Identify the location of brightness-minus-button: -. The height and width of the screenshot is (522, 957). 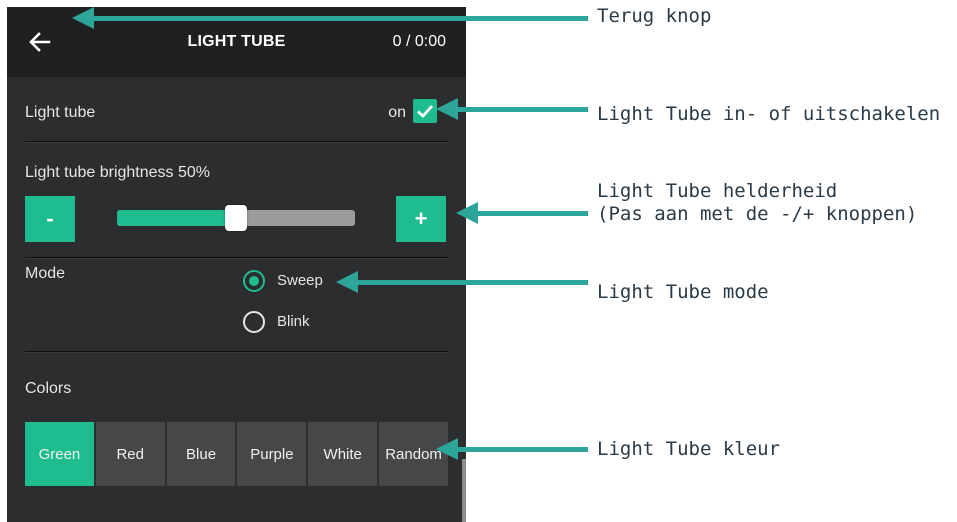
(50, 219).